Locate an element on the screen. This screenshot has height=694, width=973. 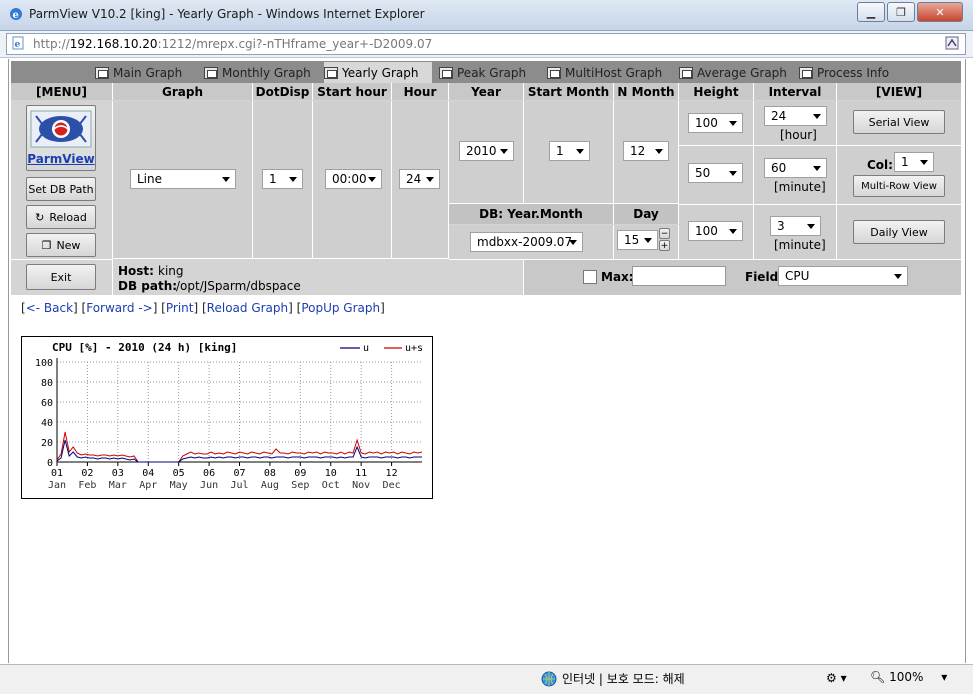
interval-value-1: 24 is located at coordinates (779, 116).